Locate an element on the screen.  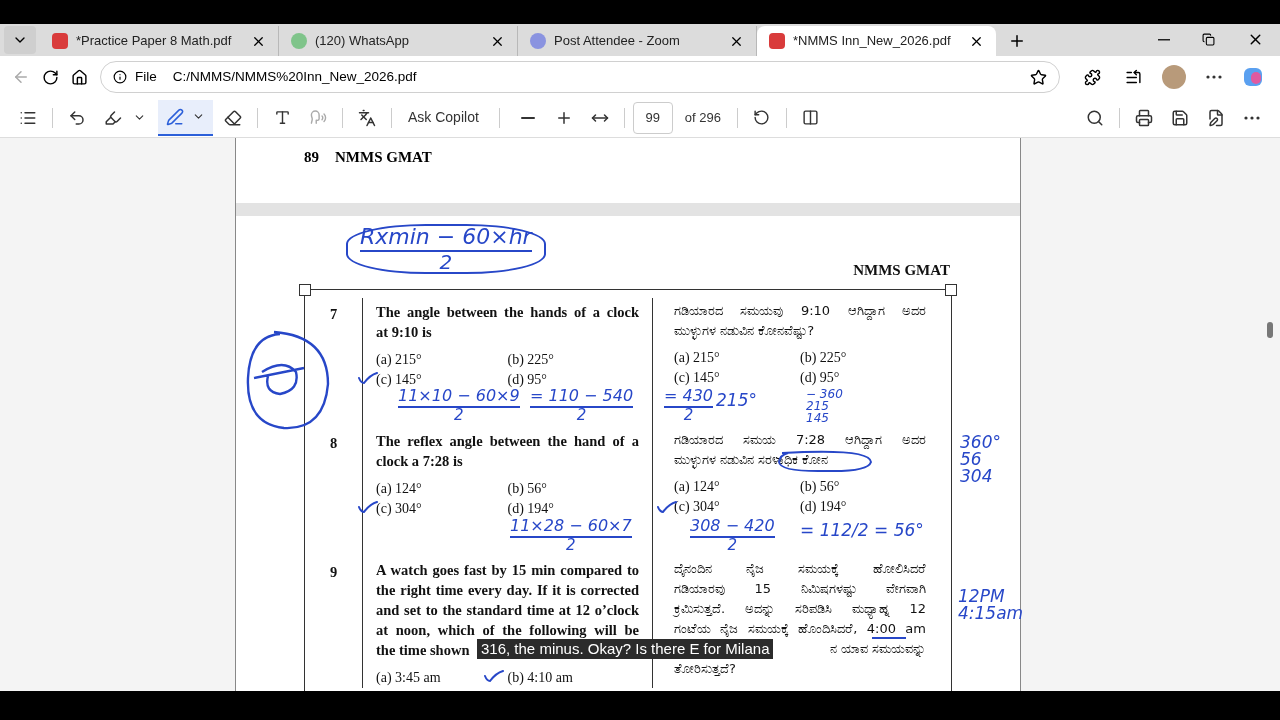
question-number: 7 is located at coordinates (333, 314).